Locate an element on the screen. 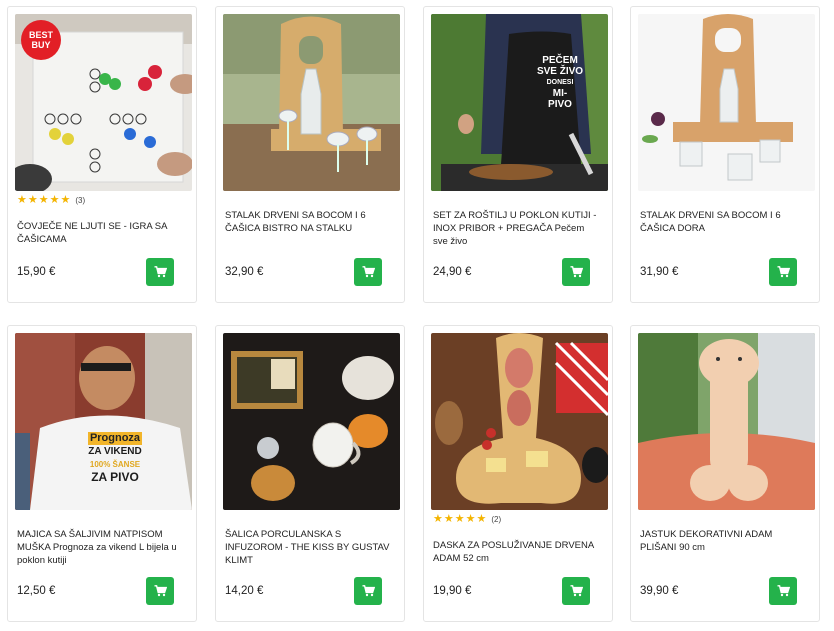 The height and width of the screenshot is (631, 834). product-price: 39,90 € is located at coordinates (659, 591).